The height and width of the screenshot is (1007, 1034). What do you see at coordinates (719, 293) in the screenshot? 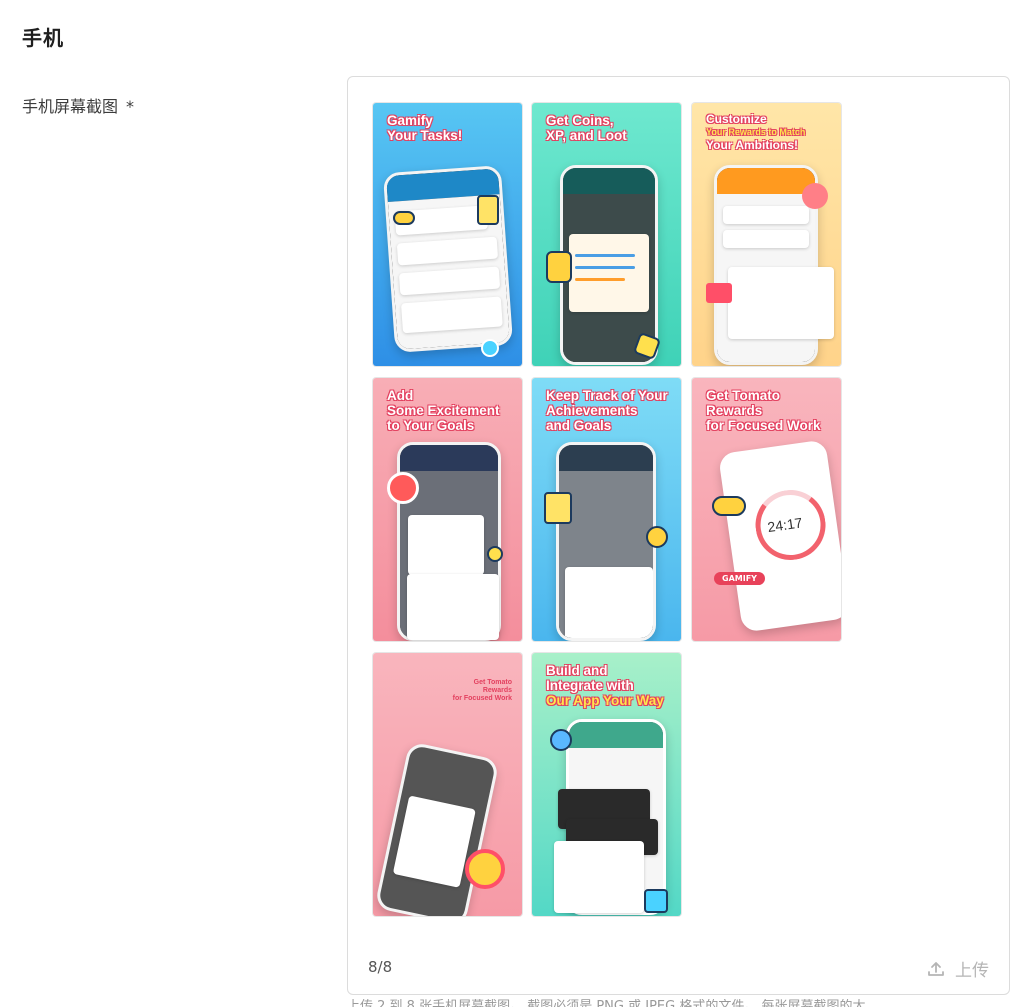
I see `folder-icon` at bounding box center [719, 293].